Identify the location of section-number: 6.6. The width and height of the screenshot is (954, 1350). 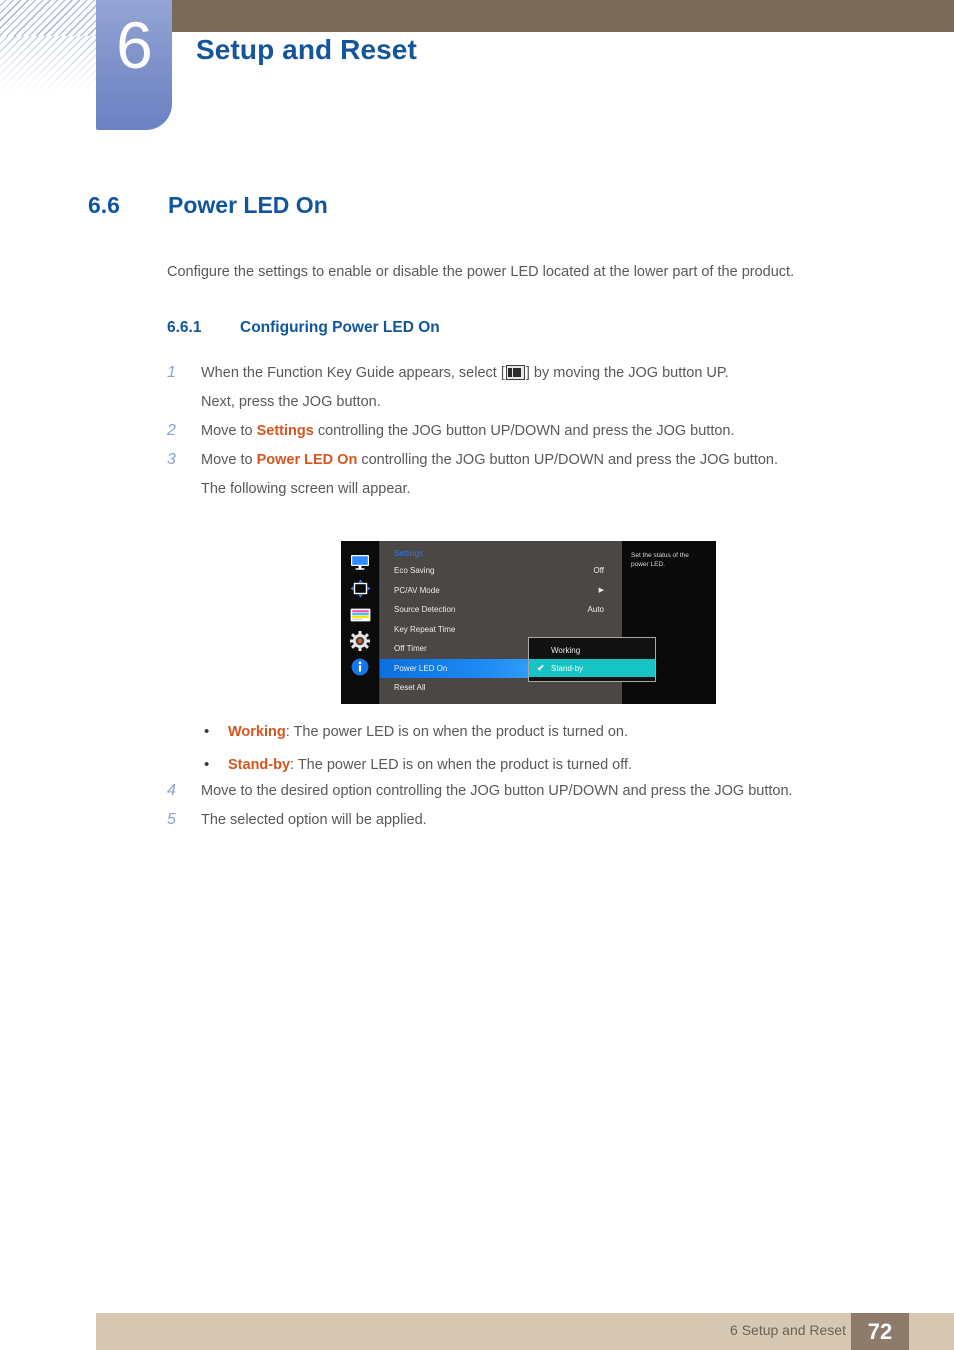
(104, 205).